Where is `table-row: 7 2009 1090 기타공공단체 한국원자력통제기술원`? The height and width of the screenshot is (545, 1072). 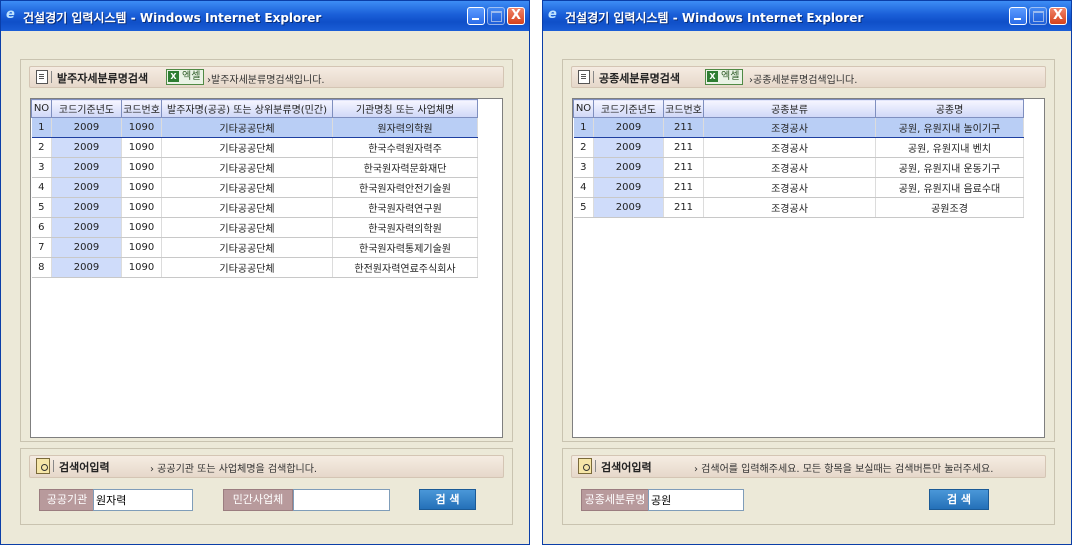 table-row: 7 2009 1090 기타공공단체 한국원자력통제기술원 is located at coordinates (254, 247).